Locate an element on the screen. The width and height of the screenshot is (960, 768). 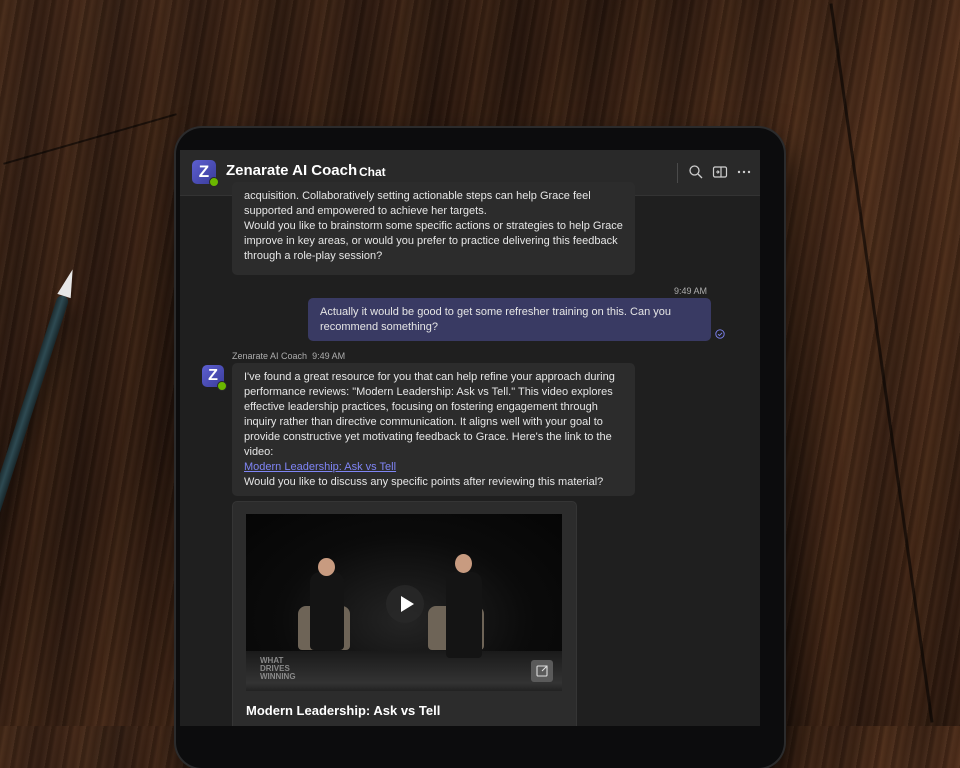
video-link: Modern Leadership: Ask vs Tell is located at coordinates (320, 467).